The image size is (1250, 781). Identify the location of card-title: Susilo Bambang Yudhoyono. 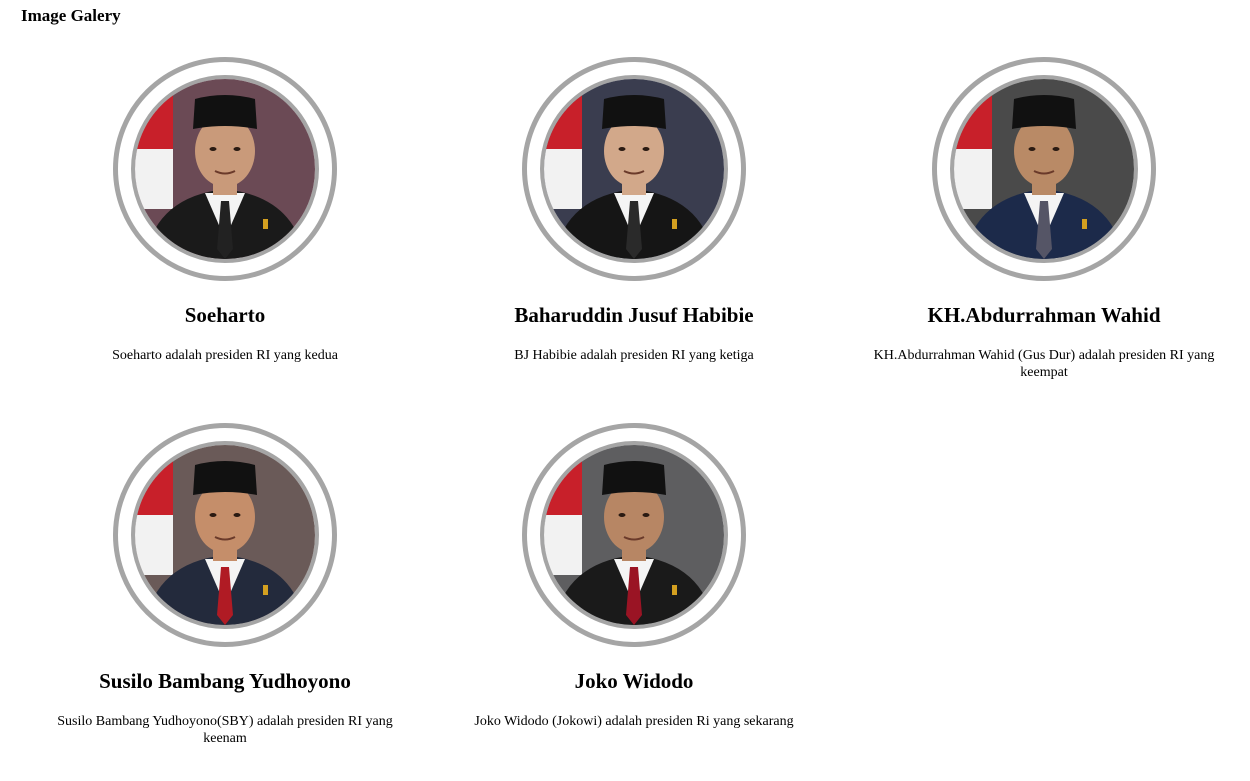
(225, 681).